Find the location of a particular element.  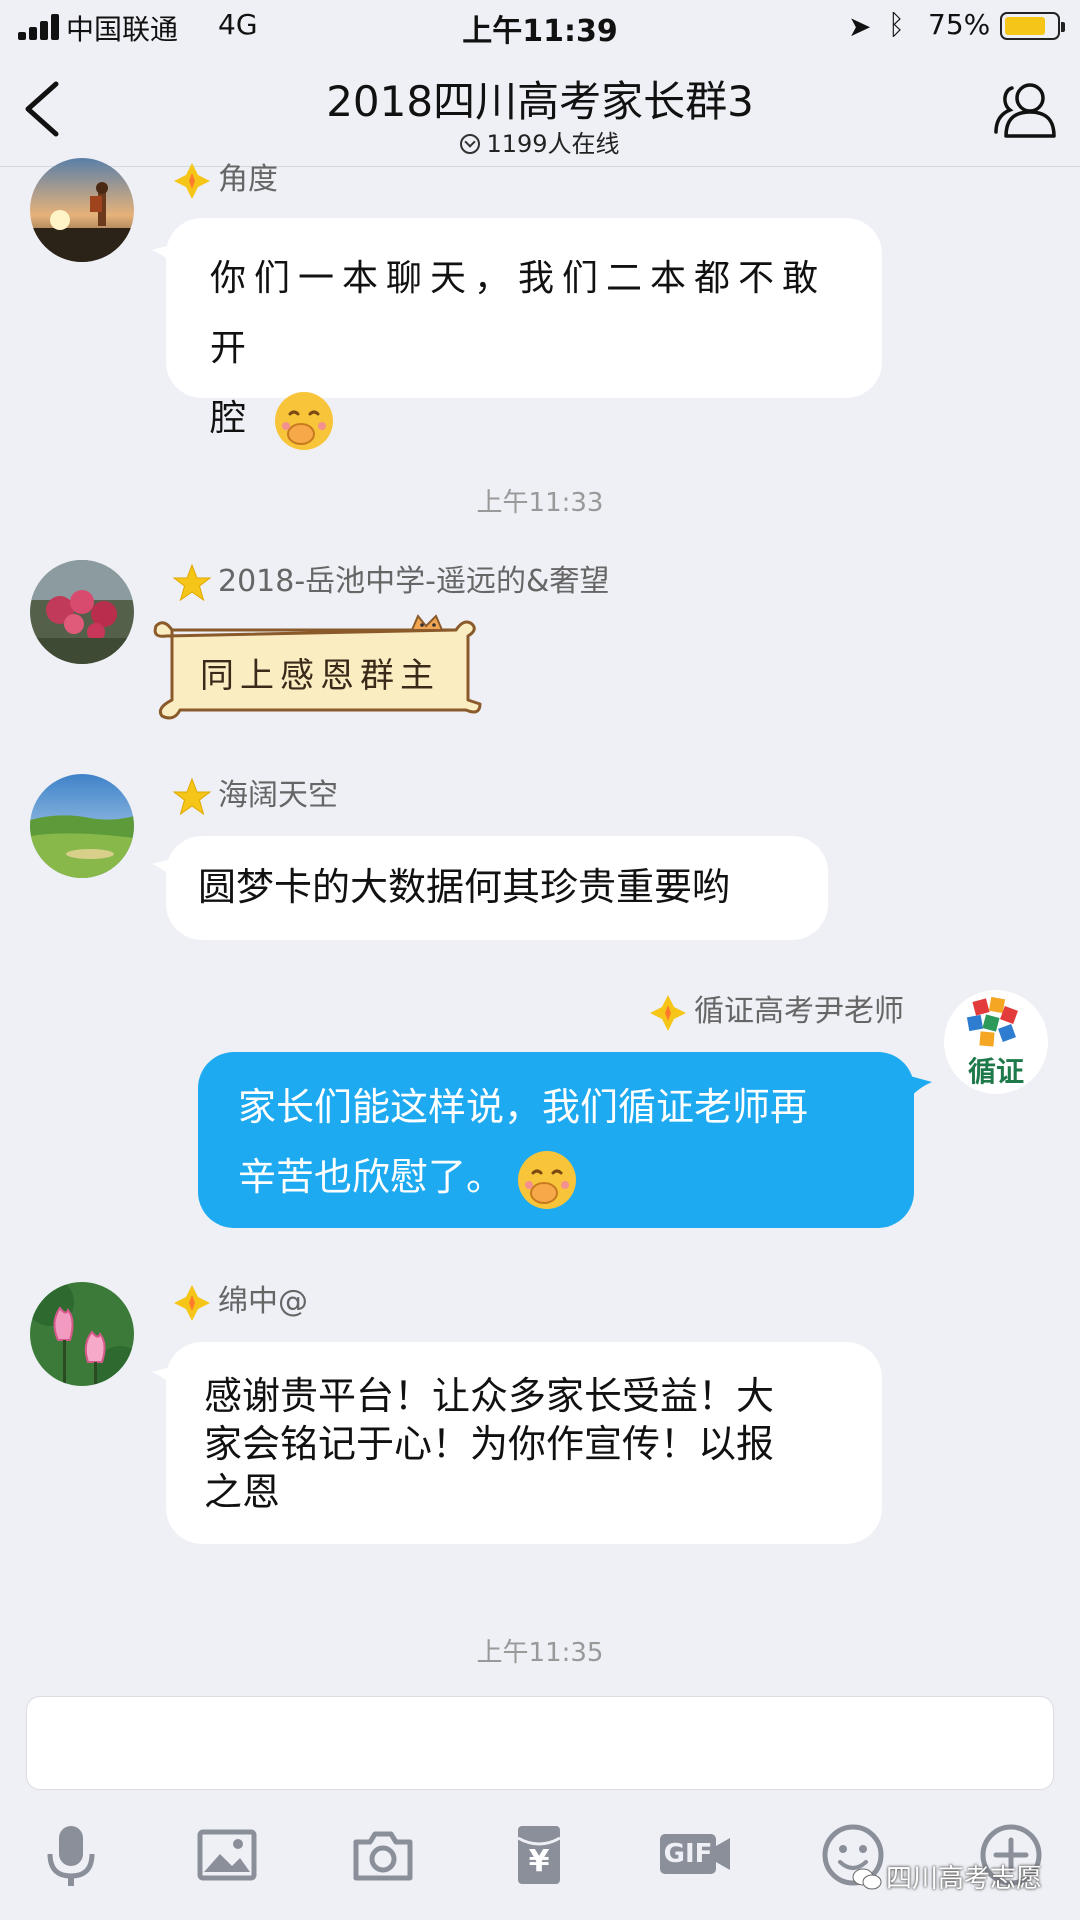

watermark: 四川高考志愿 is located at coordinates (947, 1876).